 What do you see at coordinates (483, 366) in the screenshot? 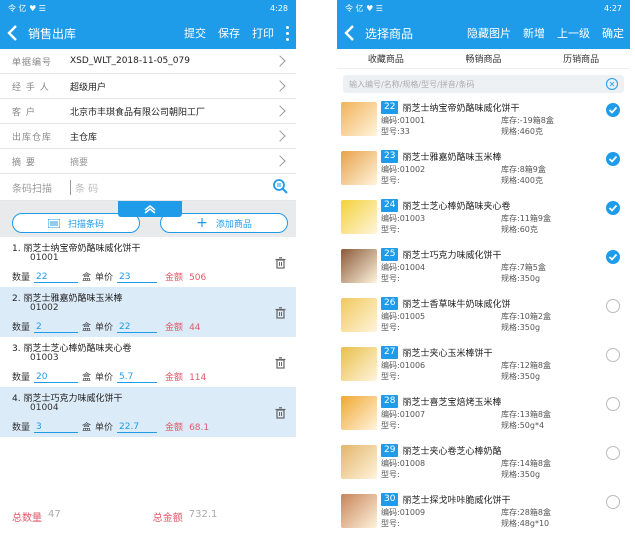
I see `product-list-item: 27 丽芝士夹心玉米棒饼干 编码:01006 库存:12箱8盒 型号: 规格:350g` at bounding box center [483, 366].